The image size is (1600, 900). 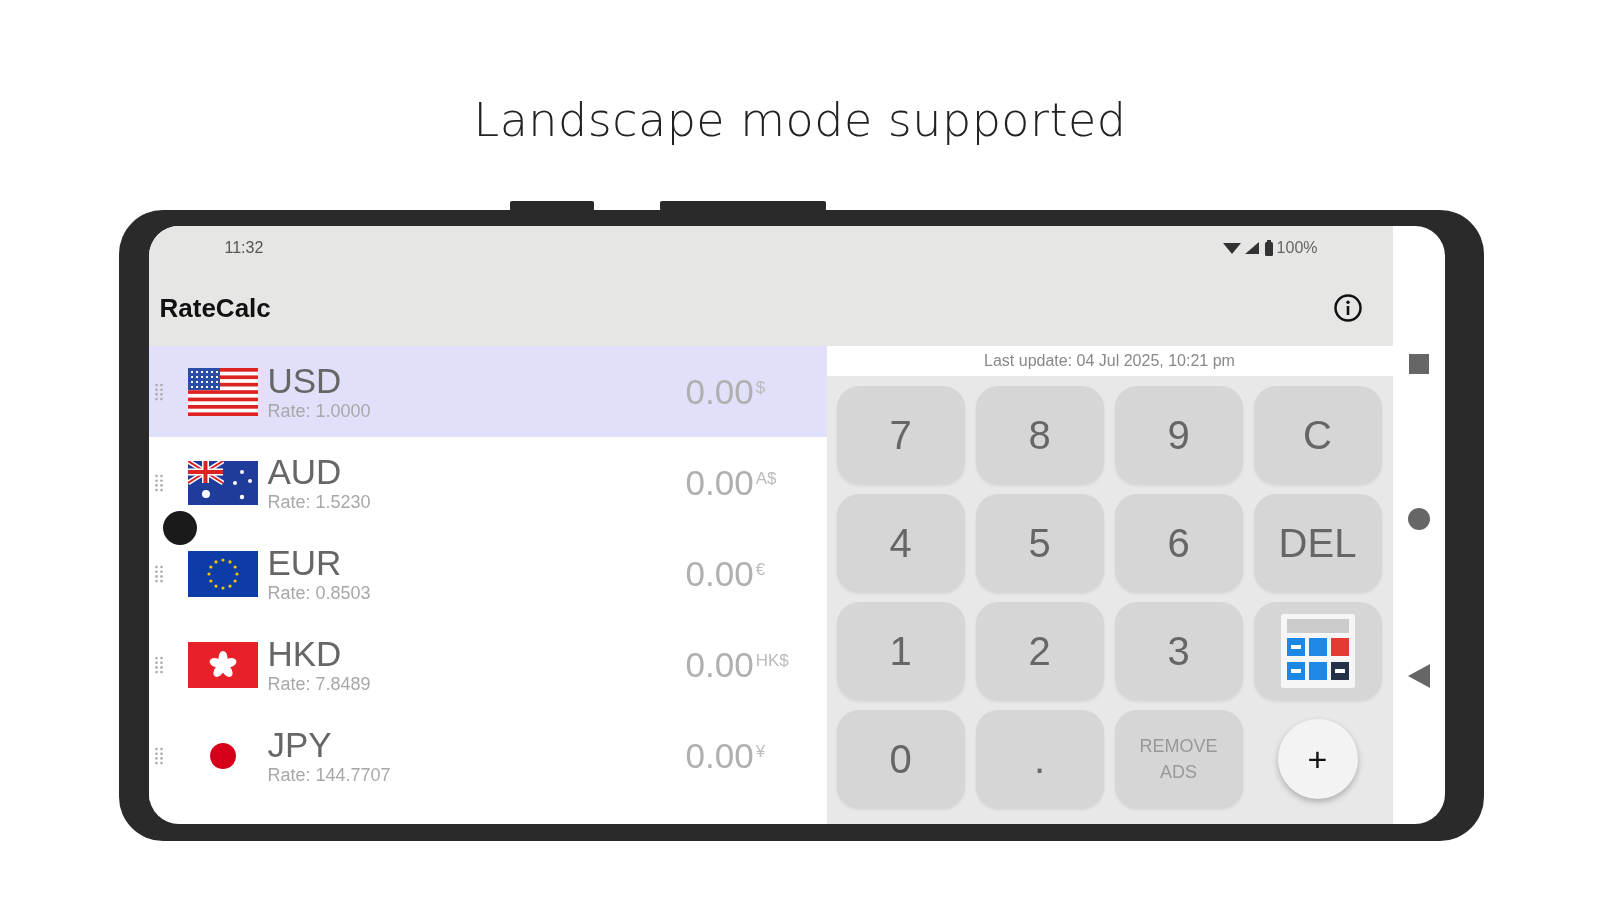 I want to click on status-time: 11:32, so click(x=244, y=248).